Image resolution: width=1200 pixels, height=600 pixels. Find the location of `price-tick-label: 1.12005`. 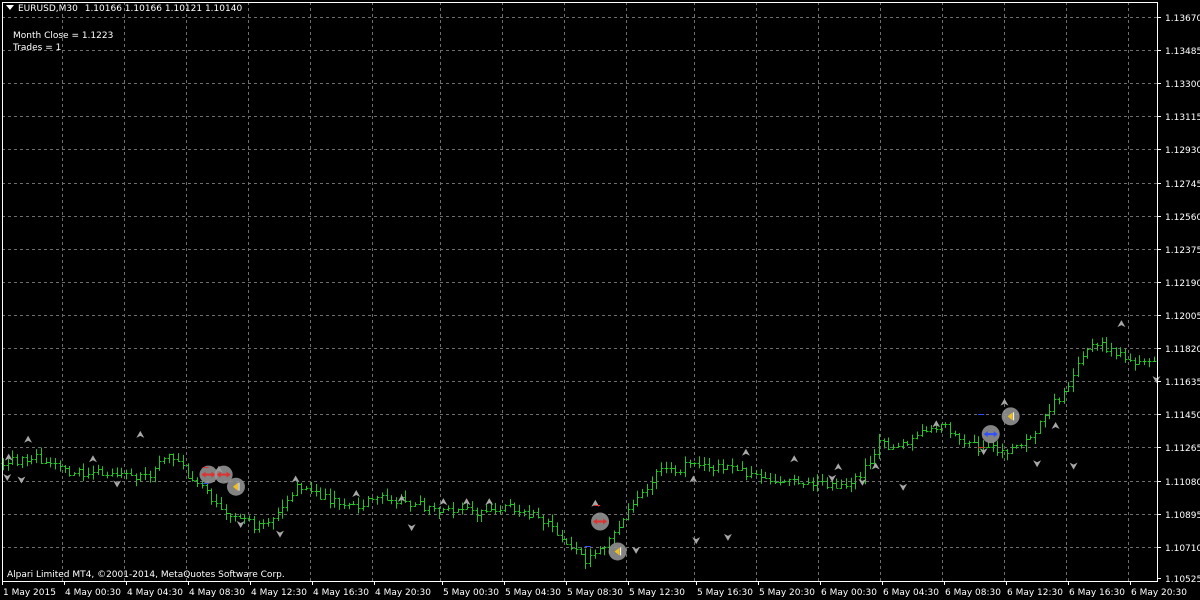

price-tick-label: 1.12005 is located at coordinates (1182, 317).